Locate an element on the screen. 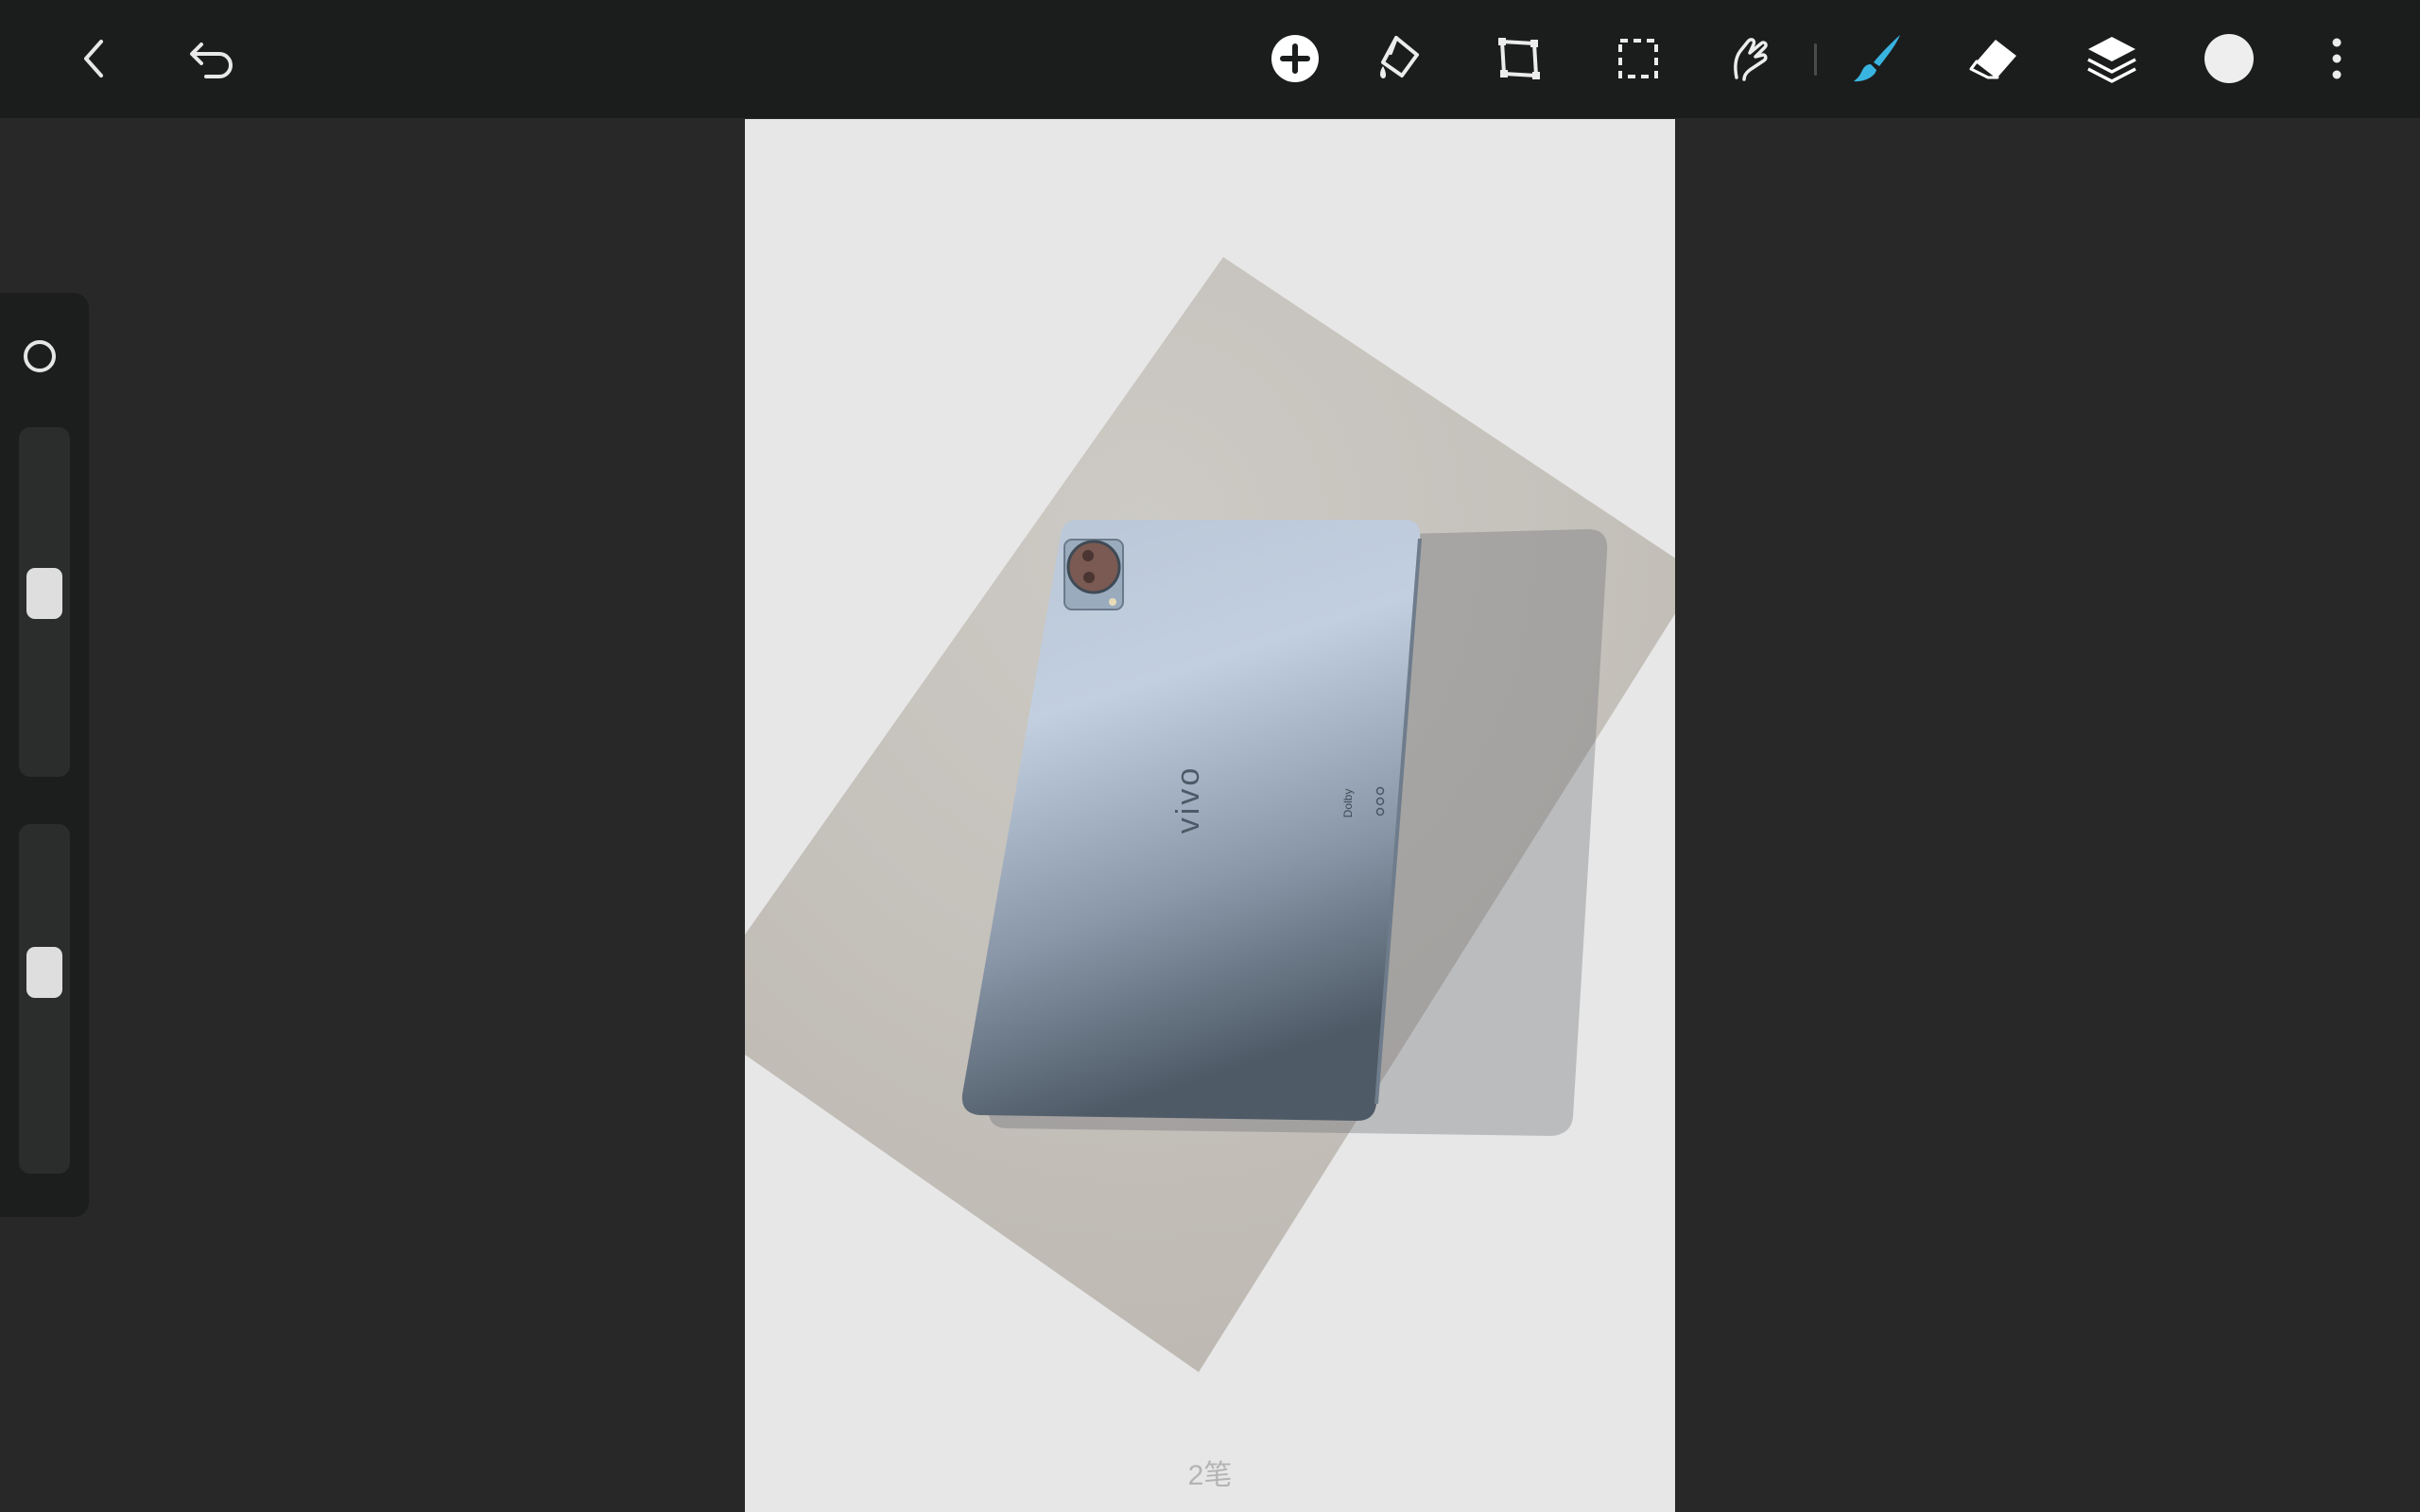 This screenshot has height=1512, width=2420. color-button is located at coordinates (2229, 58).